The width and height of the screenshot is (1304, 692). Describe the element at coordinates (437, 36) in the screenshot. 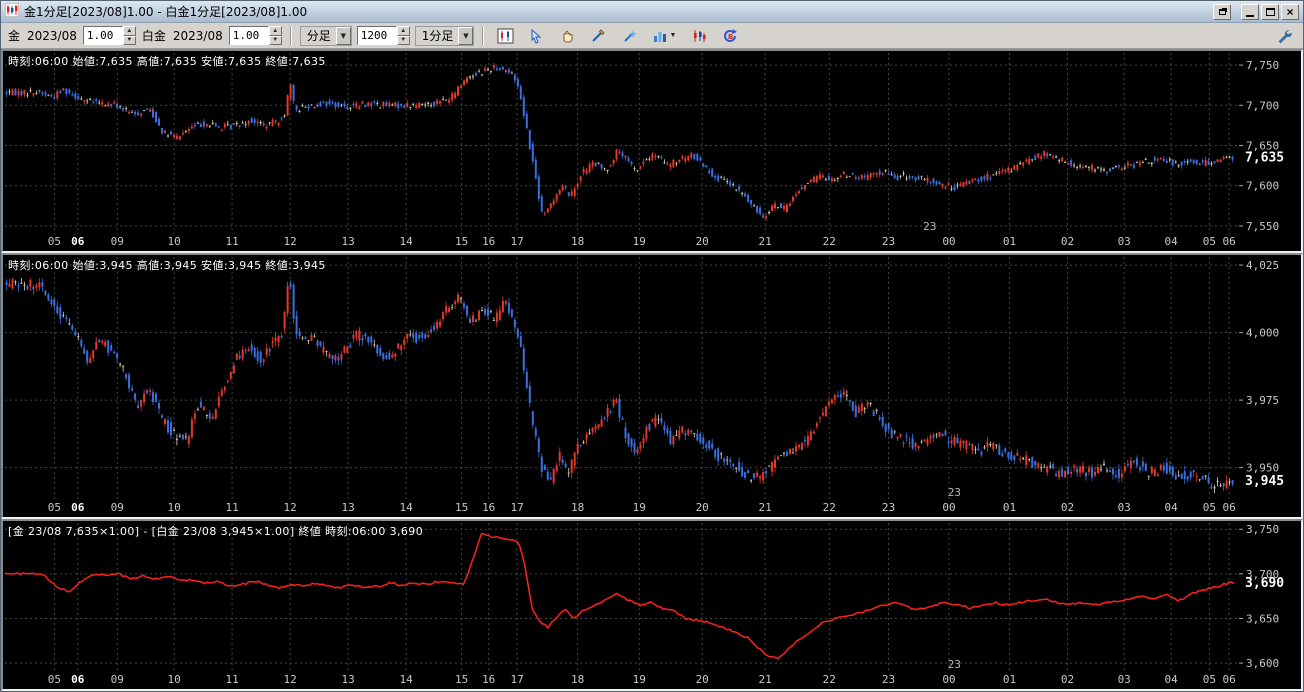

I see `timeframe-value: 1分足` at that location.